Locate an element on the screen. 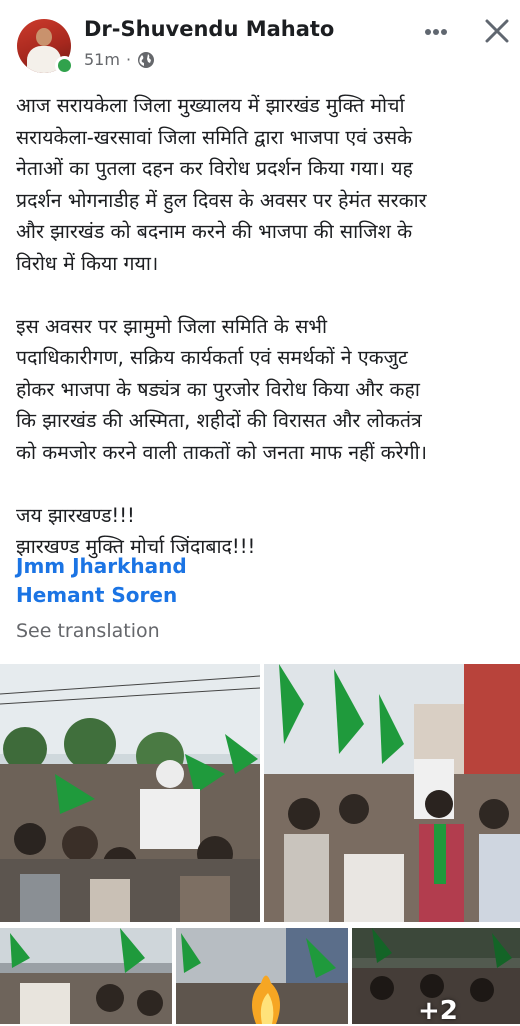 The height and width of the screenshot is (1026, 520). more-horizontal-icon is located at coordinates (436, 32).